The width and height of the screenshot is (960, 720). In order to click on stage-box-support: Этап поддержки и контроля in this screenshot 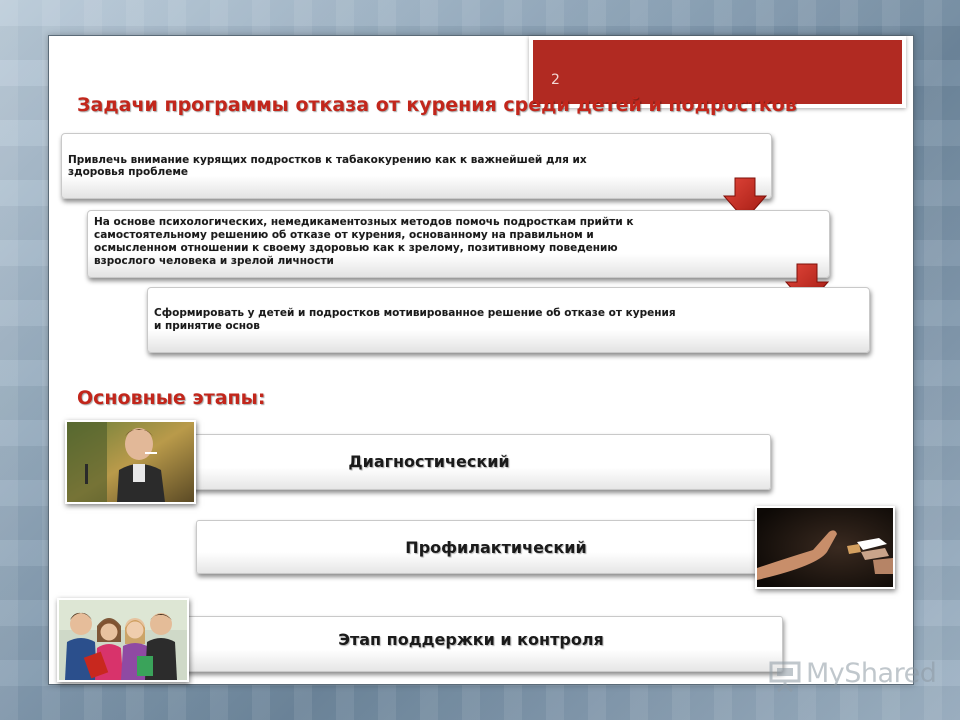, I will do `click(481, 644)`.